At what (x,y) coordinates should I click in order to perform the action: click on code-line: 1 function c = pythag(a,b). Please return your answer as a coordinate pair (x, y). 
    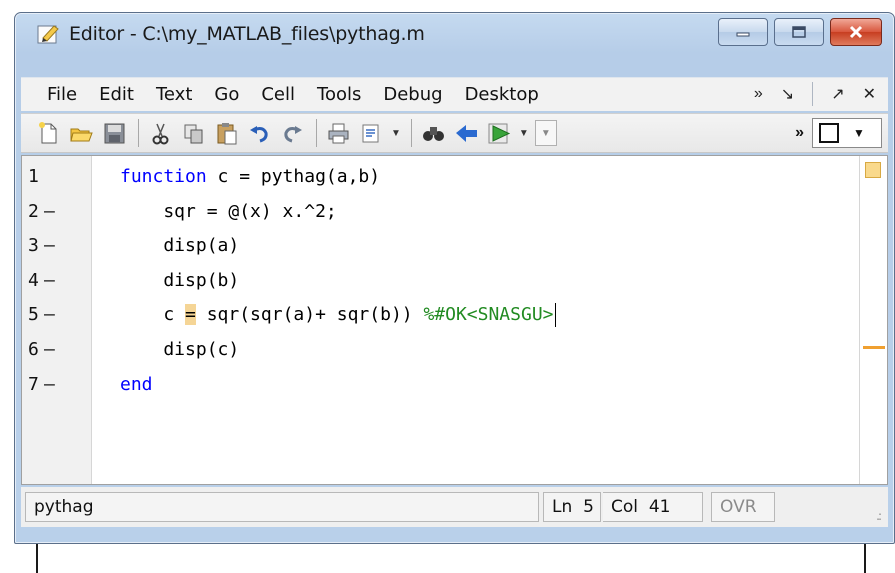
    Looking at the image, I should click on (454, 177).